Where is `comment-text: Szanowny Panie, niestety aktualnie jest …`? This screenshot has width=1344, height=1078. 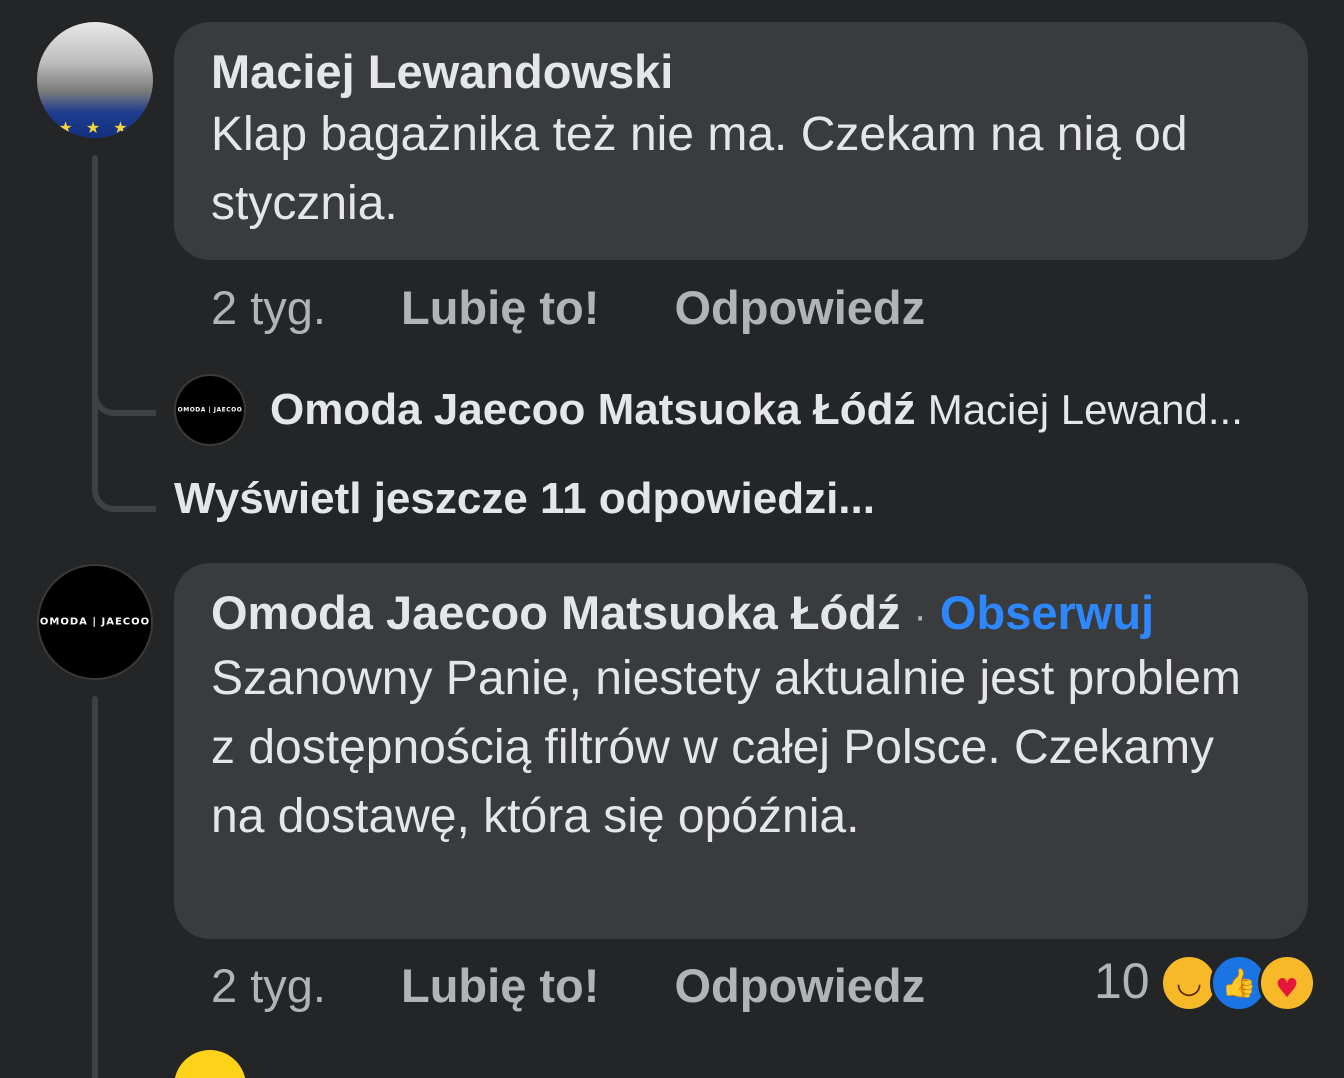 comment-text: Szanowny Panie, niestety aktualnie jest … is located at coordinates (726, 747).